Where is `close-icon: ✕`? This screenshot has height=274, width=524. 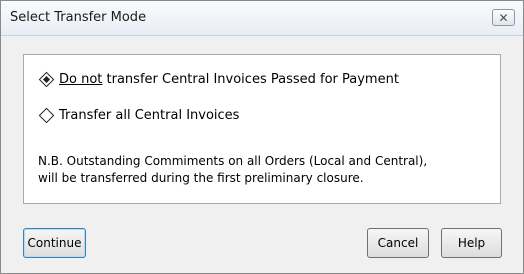 close-icon: ✕ is located at coordinates (503, 17).